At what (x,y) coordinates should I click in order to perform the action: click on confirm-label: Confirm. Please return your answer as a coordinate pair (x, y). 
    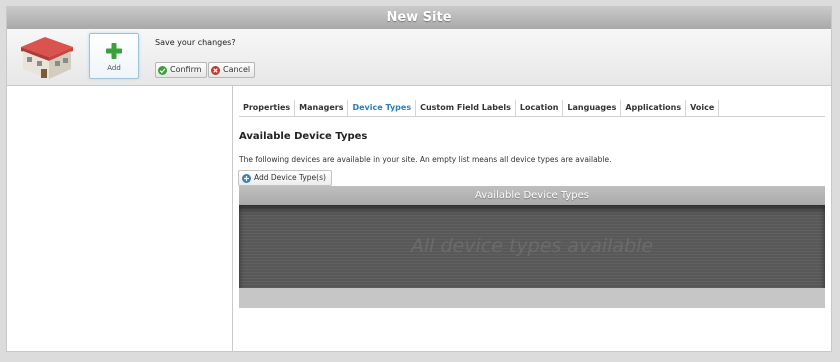
    Looking at the image, I should click on (186, 69).